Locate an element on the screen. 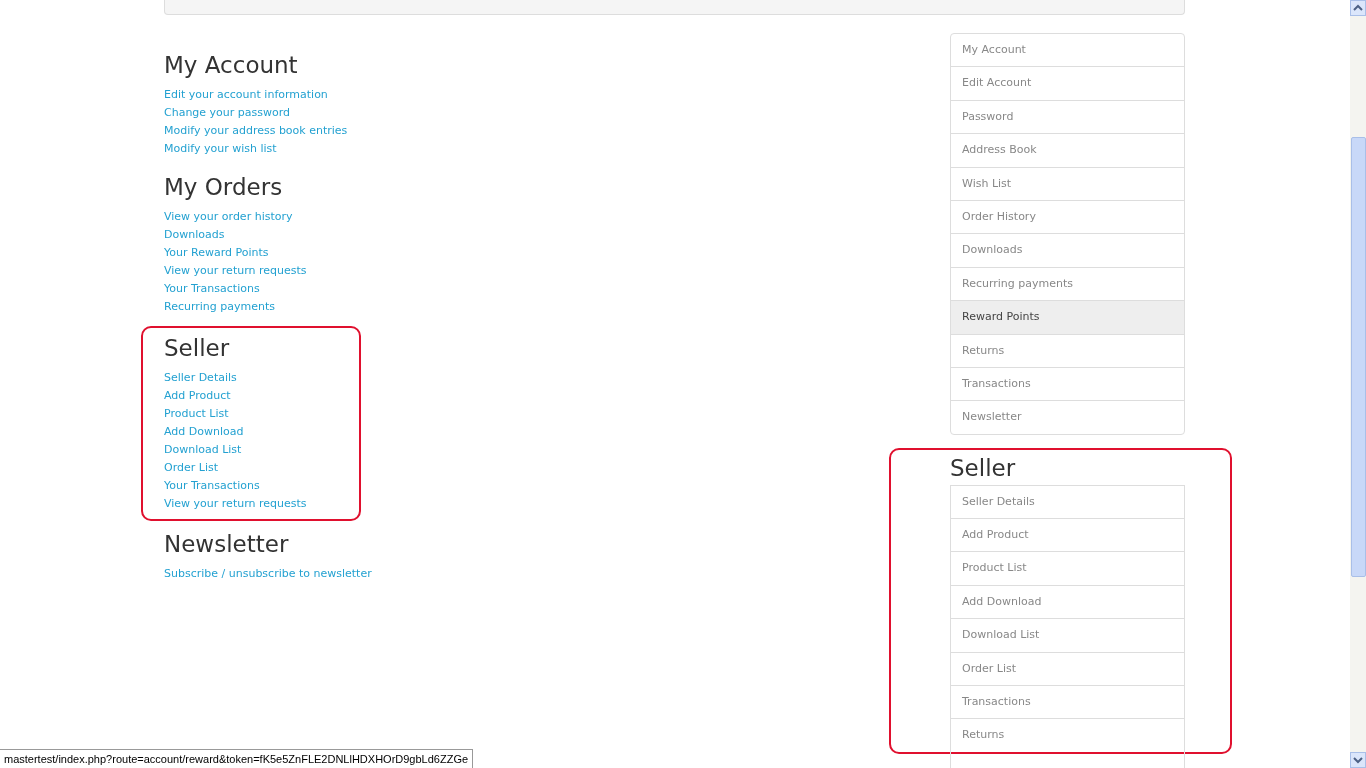 The image size is (1366, 768). account-link: Change your password is located at coordinates (227, 112).